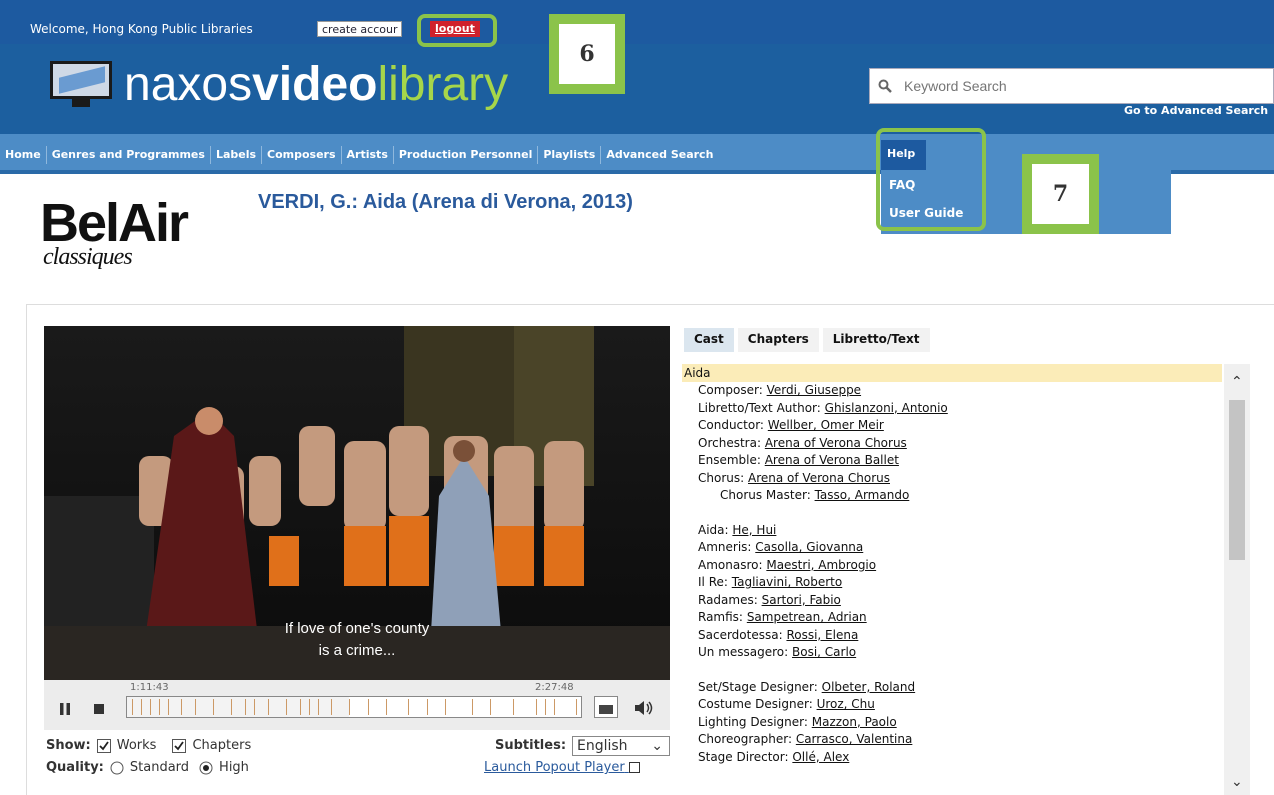  I want to click on nav-composers: Composers, so click(302, 155).